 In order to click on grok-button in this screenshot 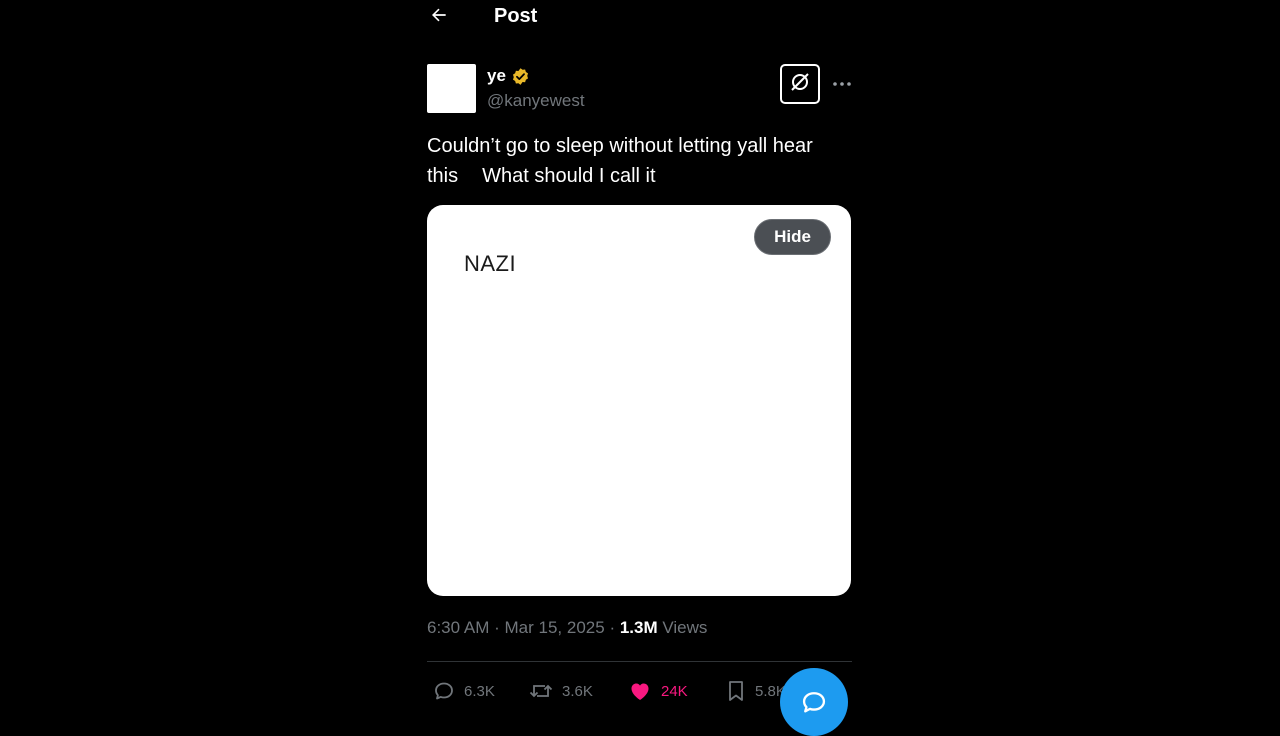, I will do `click(800, 84)`.